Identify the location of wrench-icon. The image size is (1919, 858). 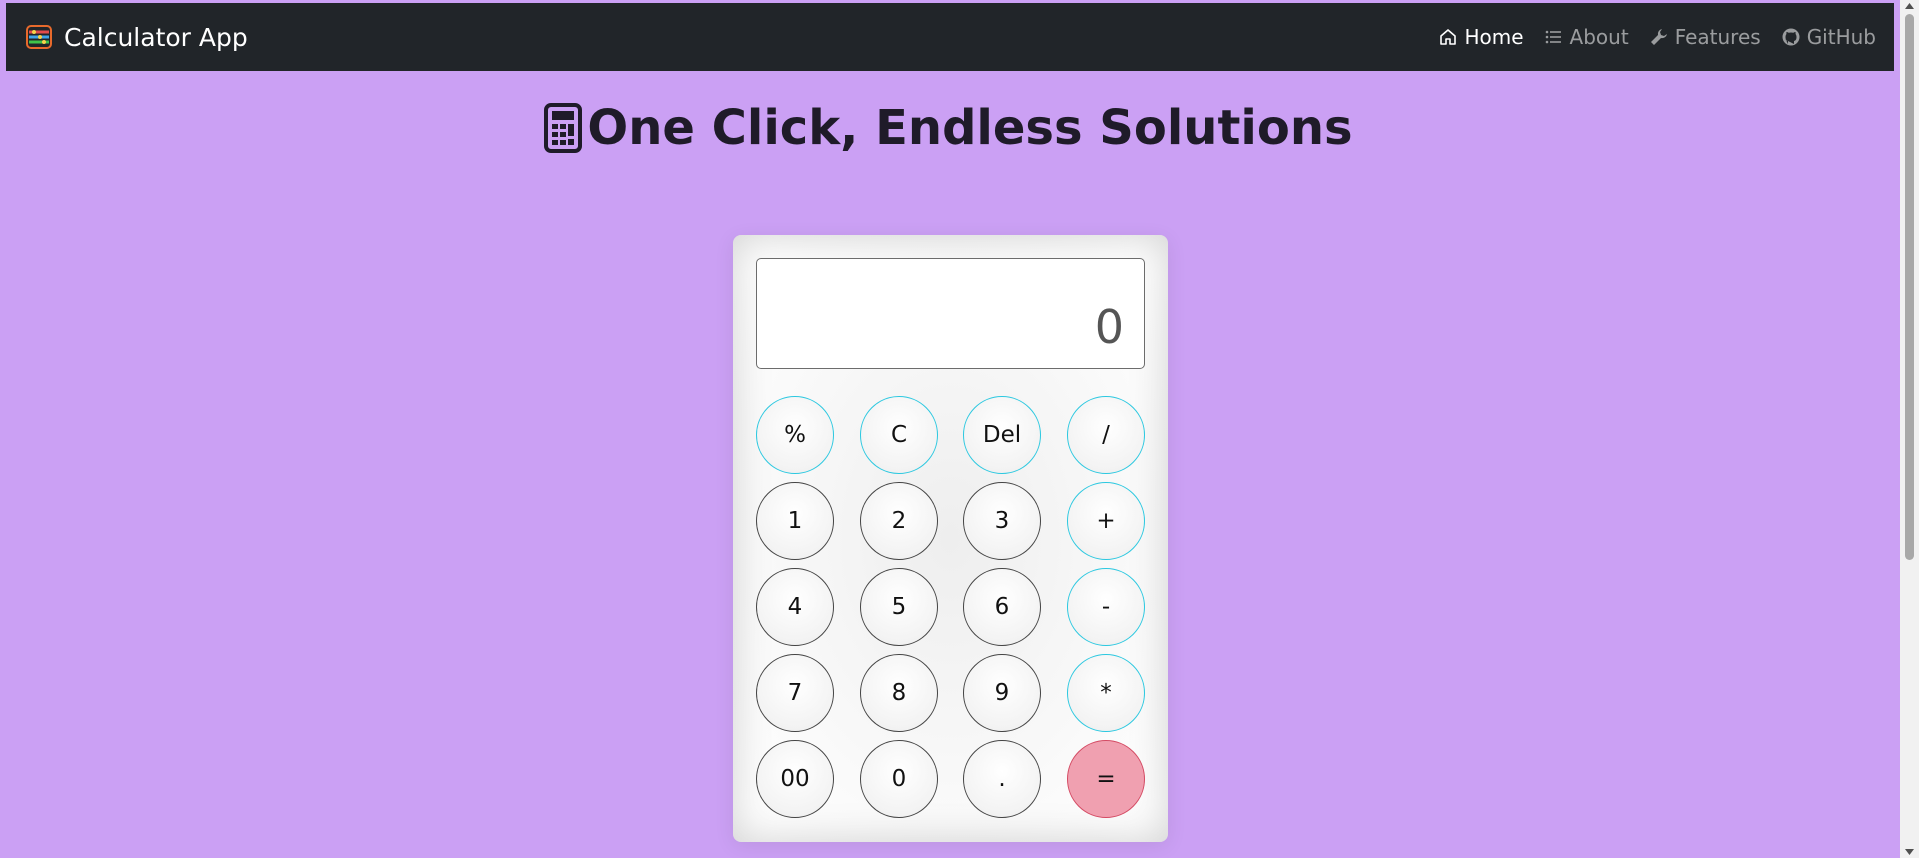
(1658, 37).